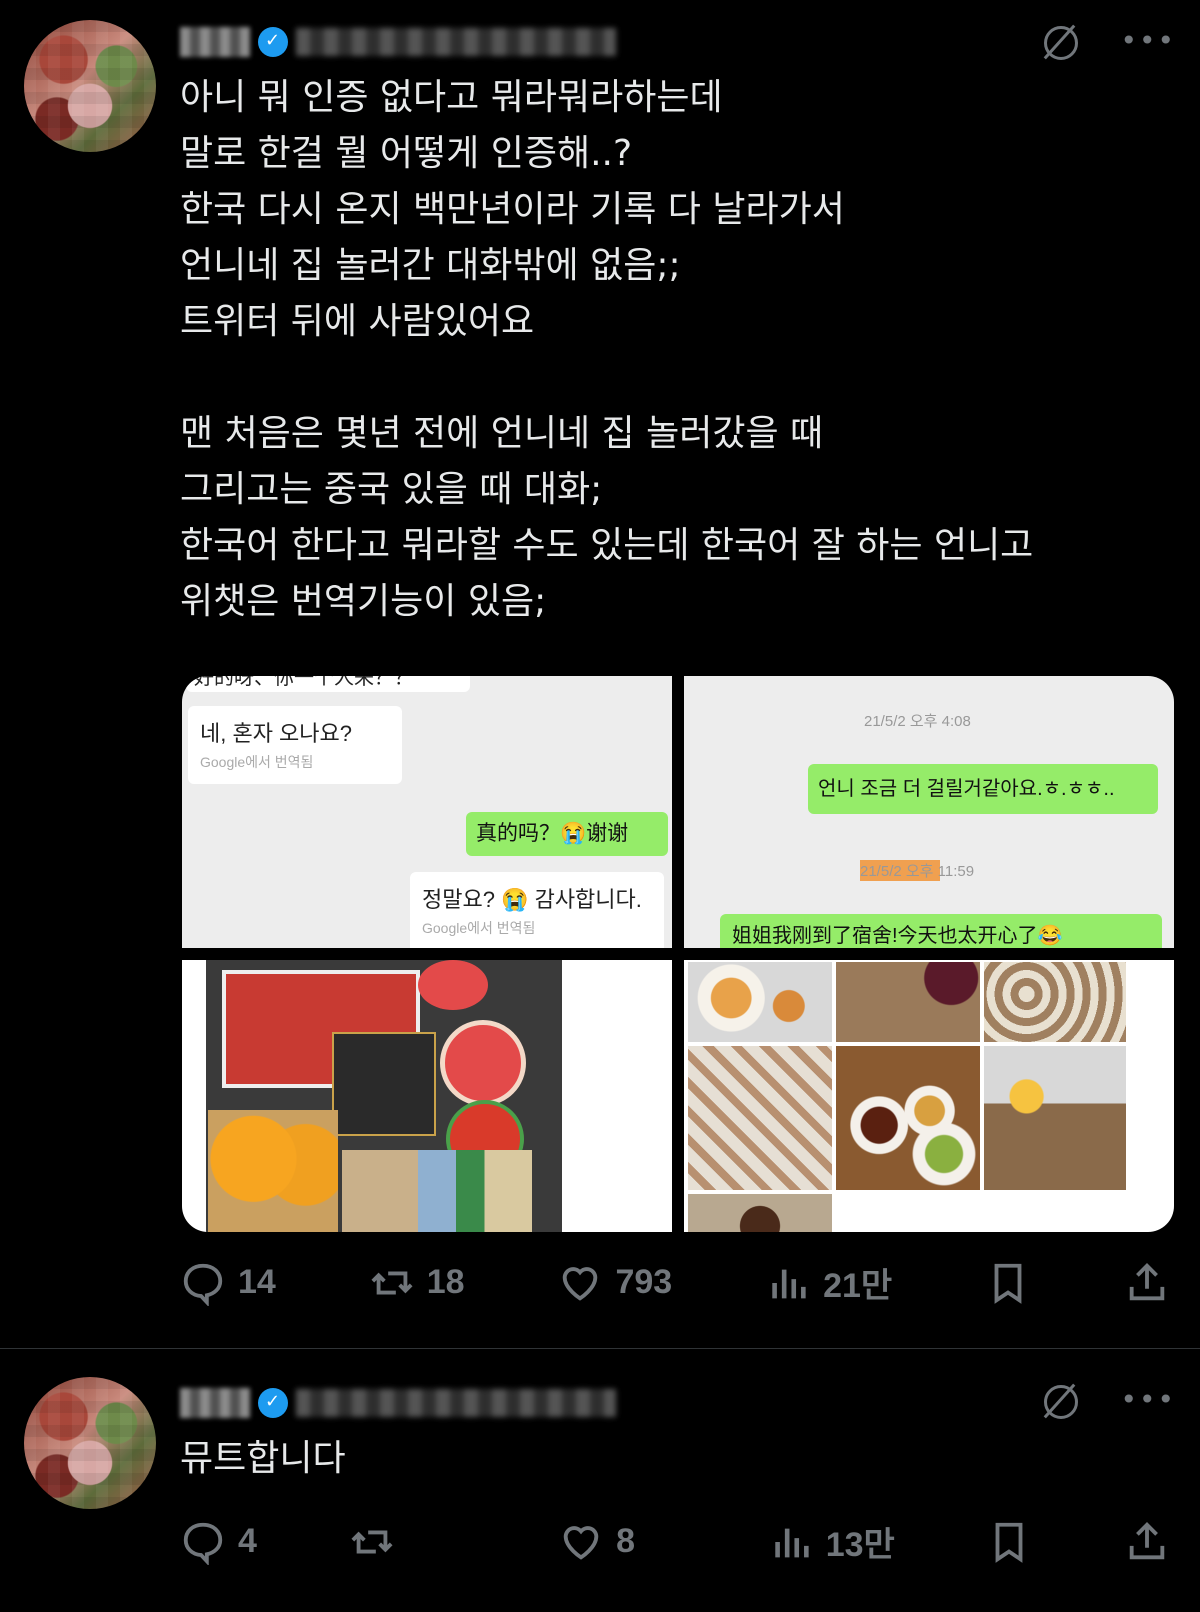 Image resolution: width=1200 pixels, height=1612 pixels. I want to click on chat-top-cut: 好的呀、你一个人来？？, so click(328, 684).